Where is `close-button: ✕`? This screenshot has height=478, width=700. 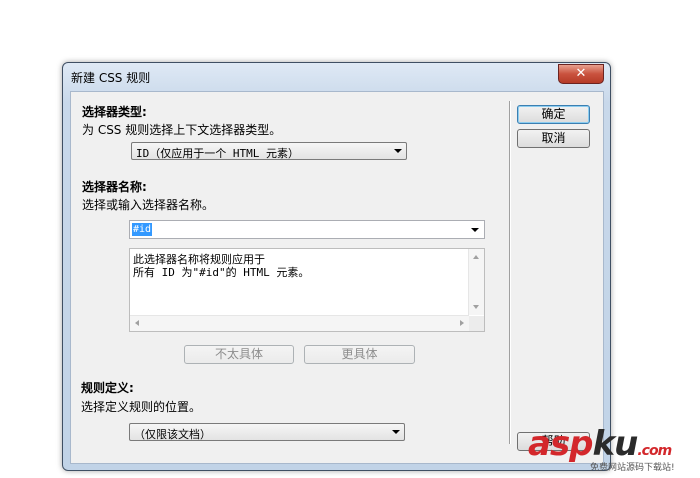 close-button: ✕ is located at coordinates (581, 74).